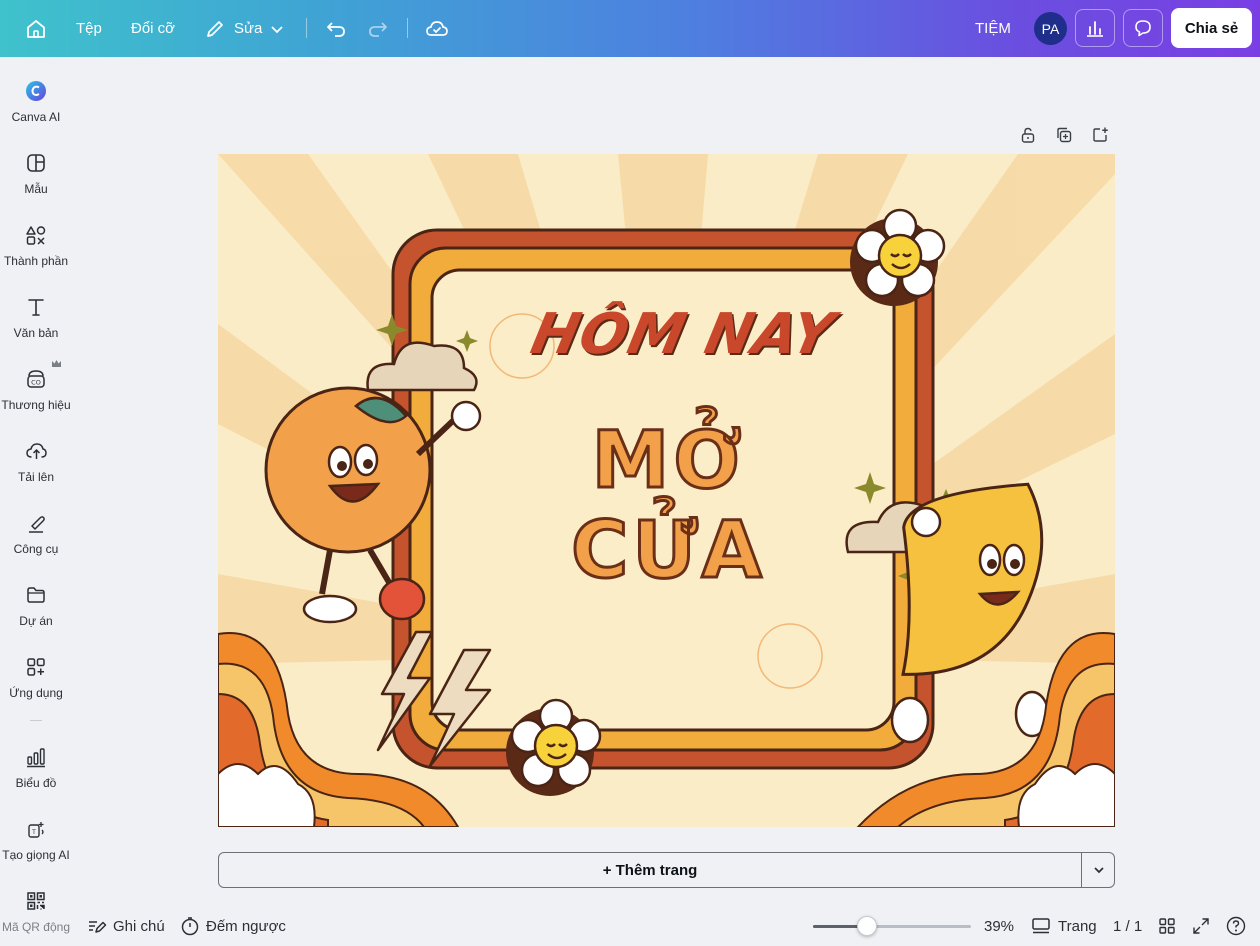 This screenshot has height=946, width=1260. I want to click on svg-text: CO, so click(36, 383).